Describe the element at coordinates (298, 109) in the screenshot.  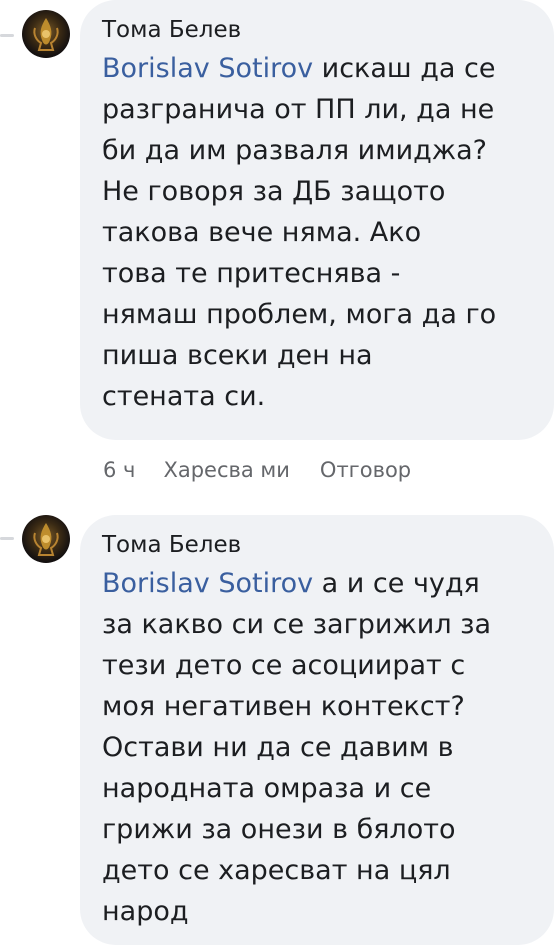
I see `comment-line: разгранича от ПП ли, да не` at that location.